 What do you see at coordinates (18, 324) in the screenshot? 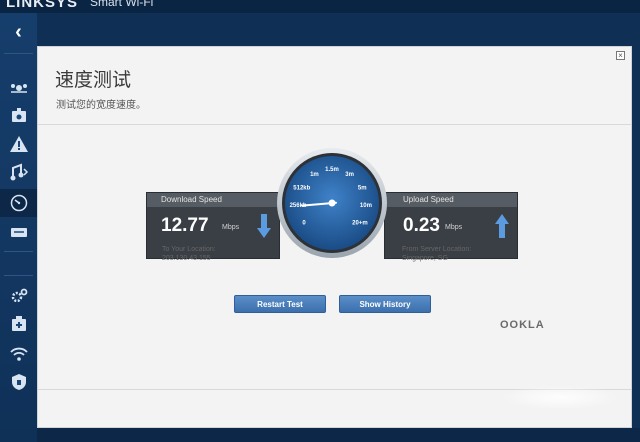
I see `troubleshooting-icon` at bounding box center [18, 324].